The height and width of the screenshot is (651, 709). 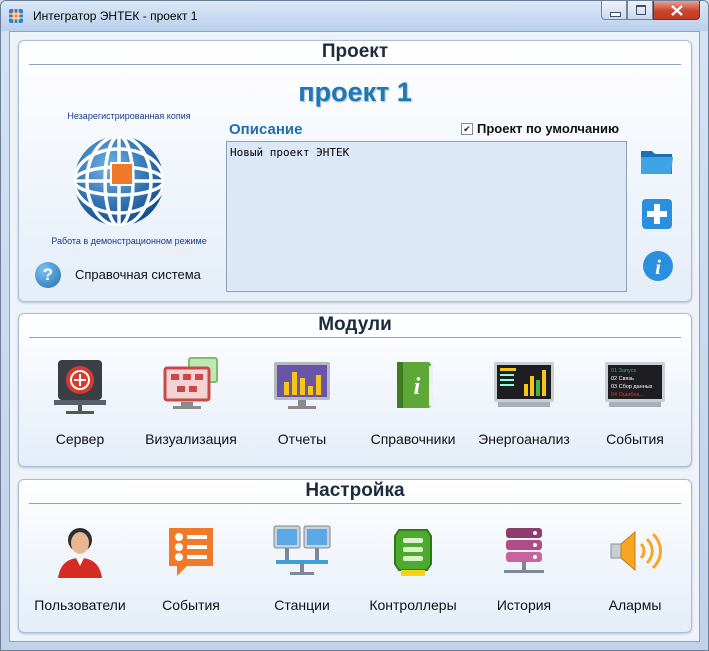 I want to click on module-label: Отчеты, so click(x=302, y=439).